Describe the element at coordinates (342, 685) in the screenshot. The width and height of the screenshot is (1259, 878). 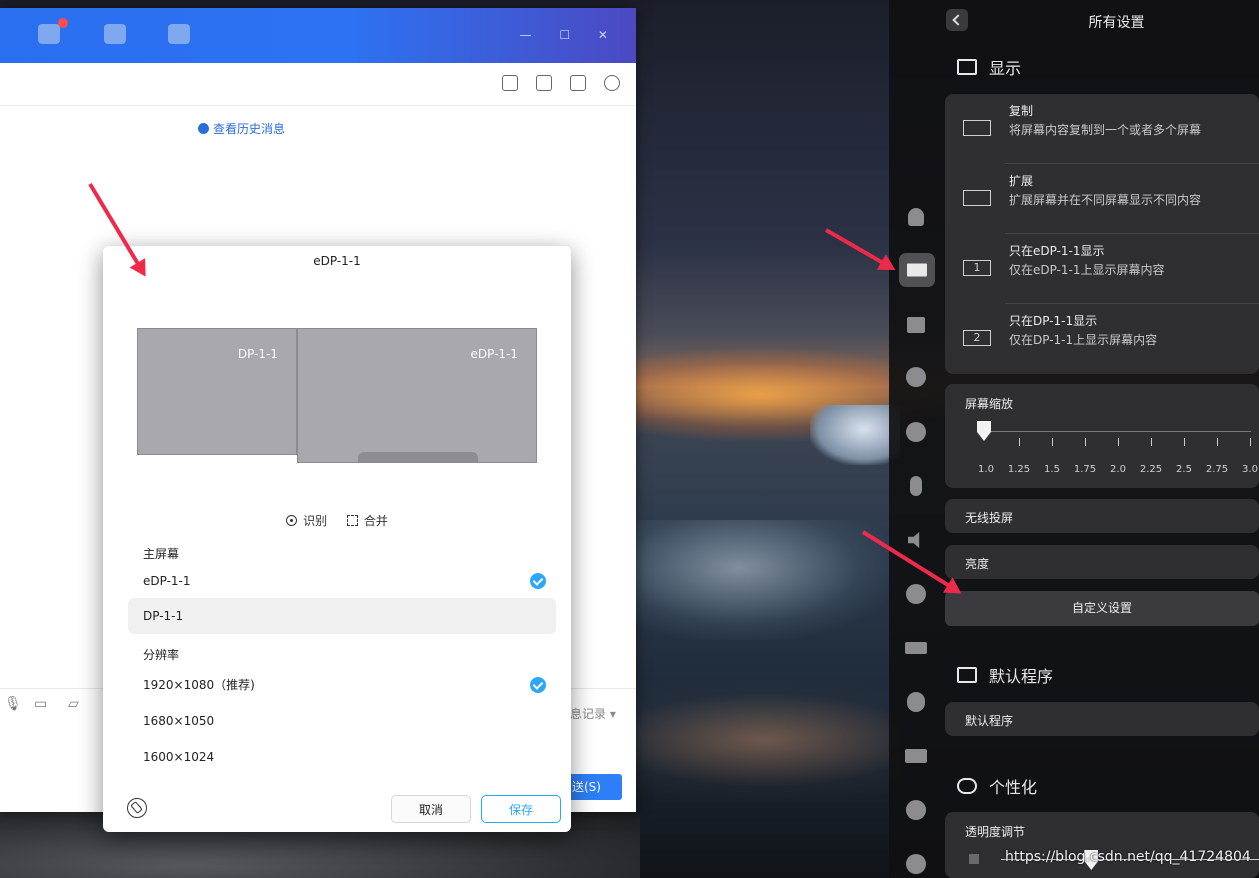
I see `resolution-option-1920: 1920×1080（推荐)` at that location.